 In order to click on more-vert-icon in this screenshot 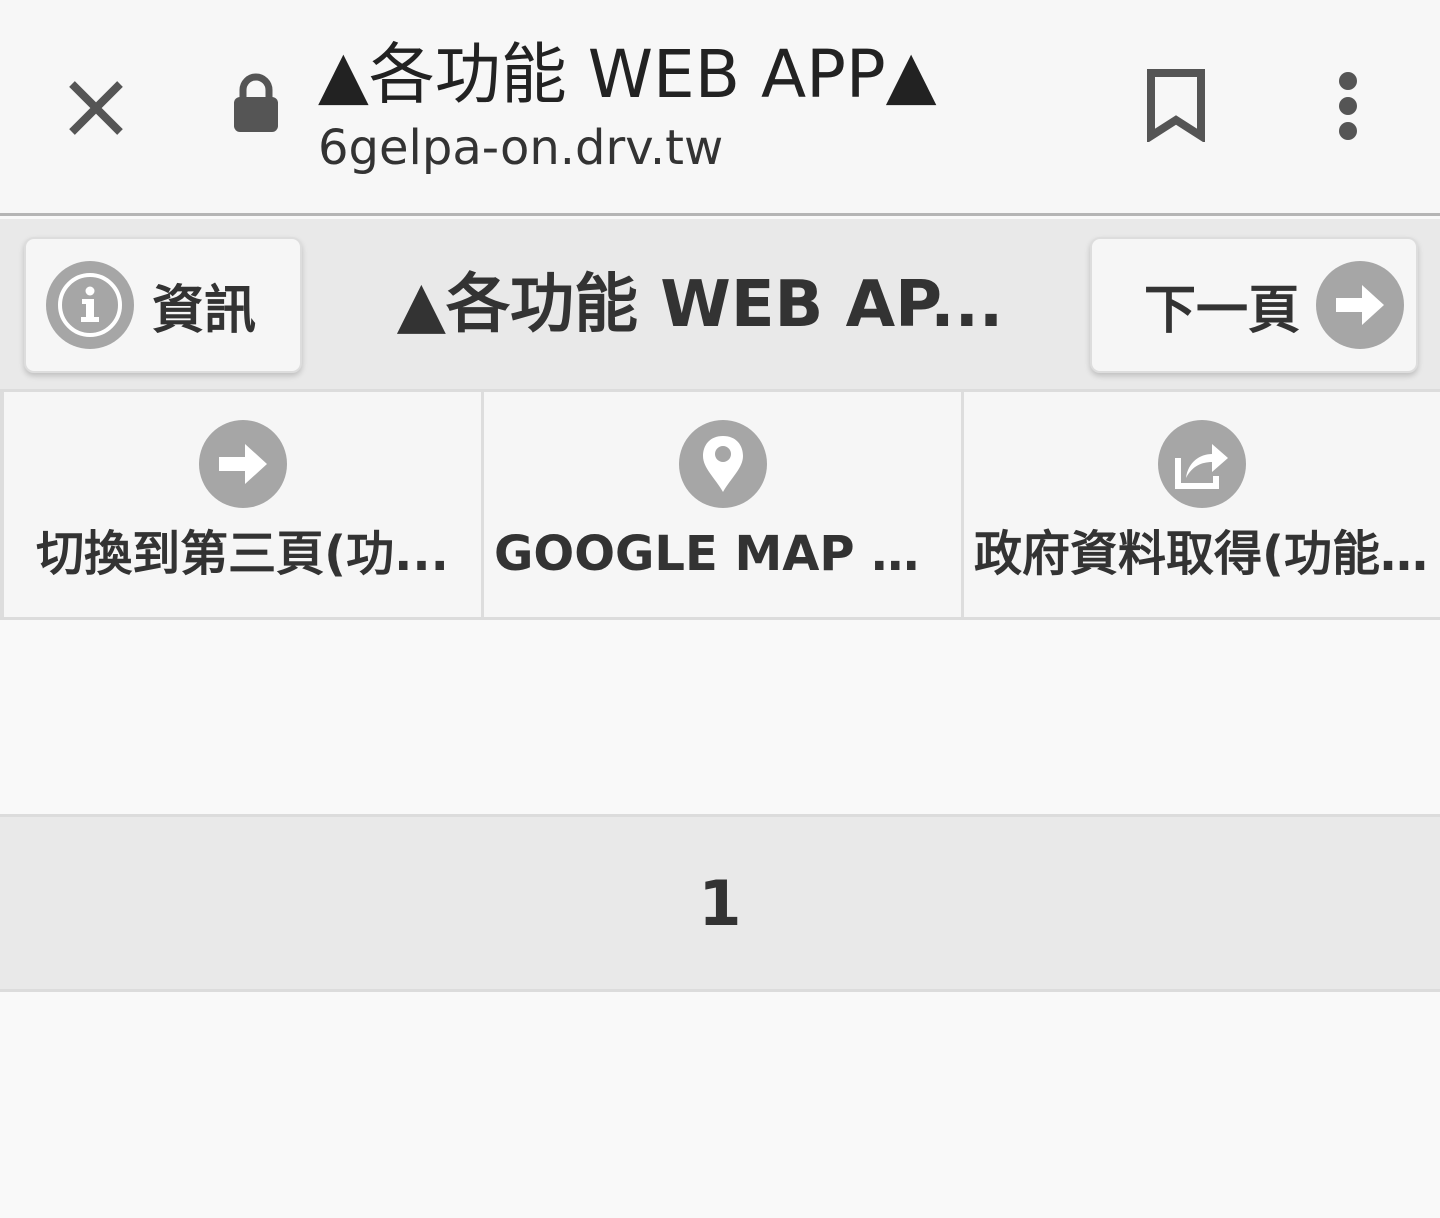, I will do `click(1348, 106)`.